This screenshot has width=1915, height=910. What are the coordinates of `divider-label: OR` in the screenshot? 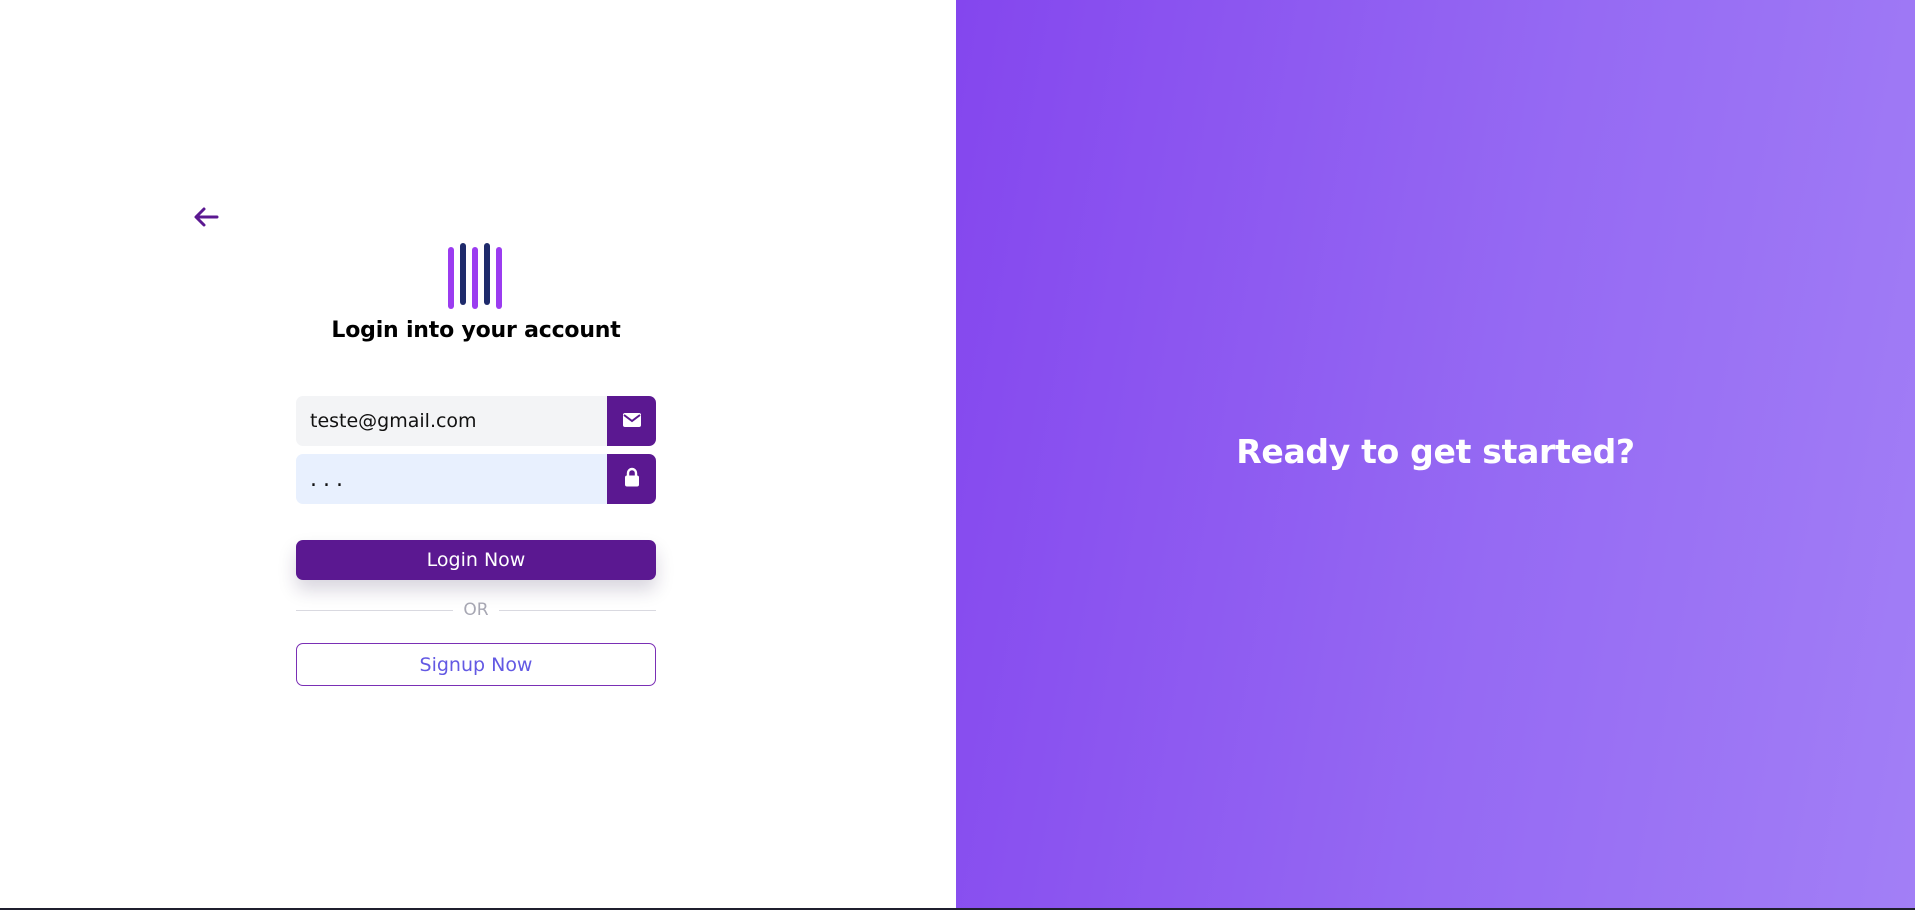 It's located at (476, 610).